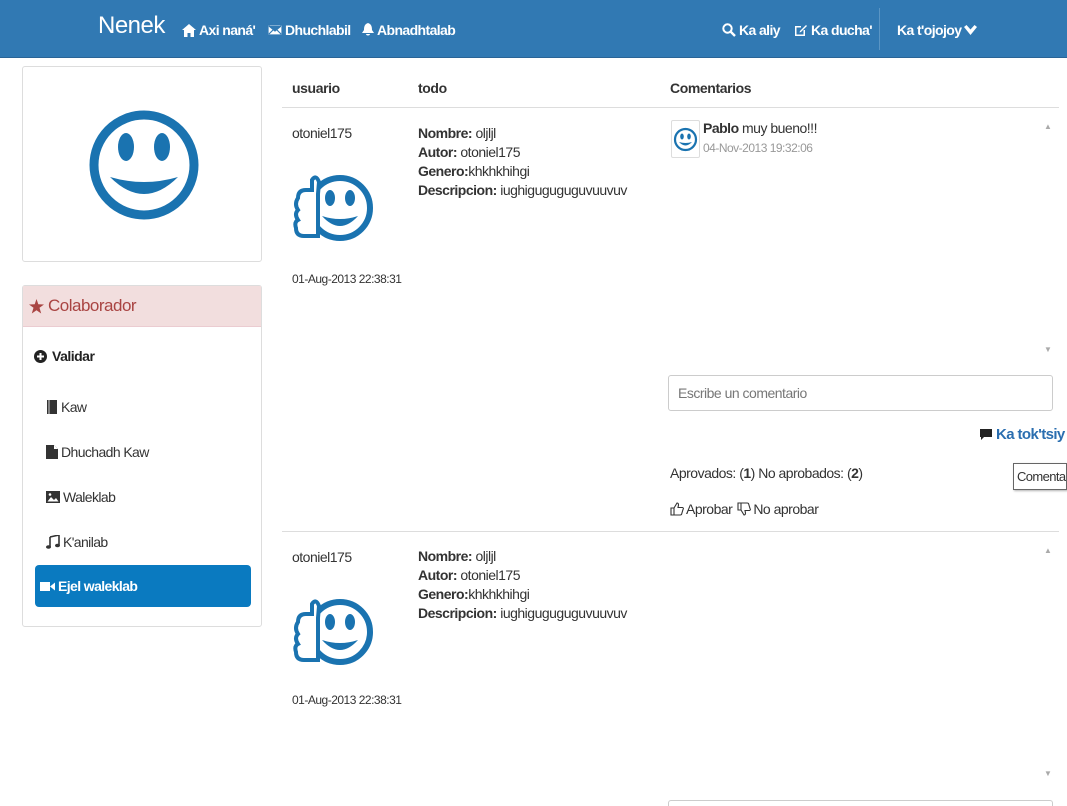 This screenshot has width=1067, height=806. I want to click on row-divider, so click(670, 531).